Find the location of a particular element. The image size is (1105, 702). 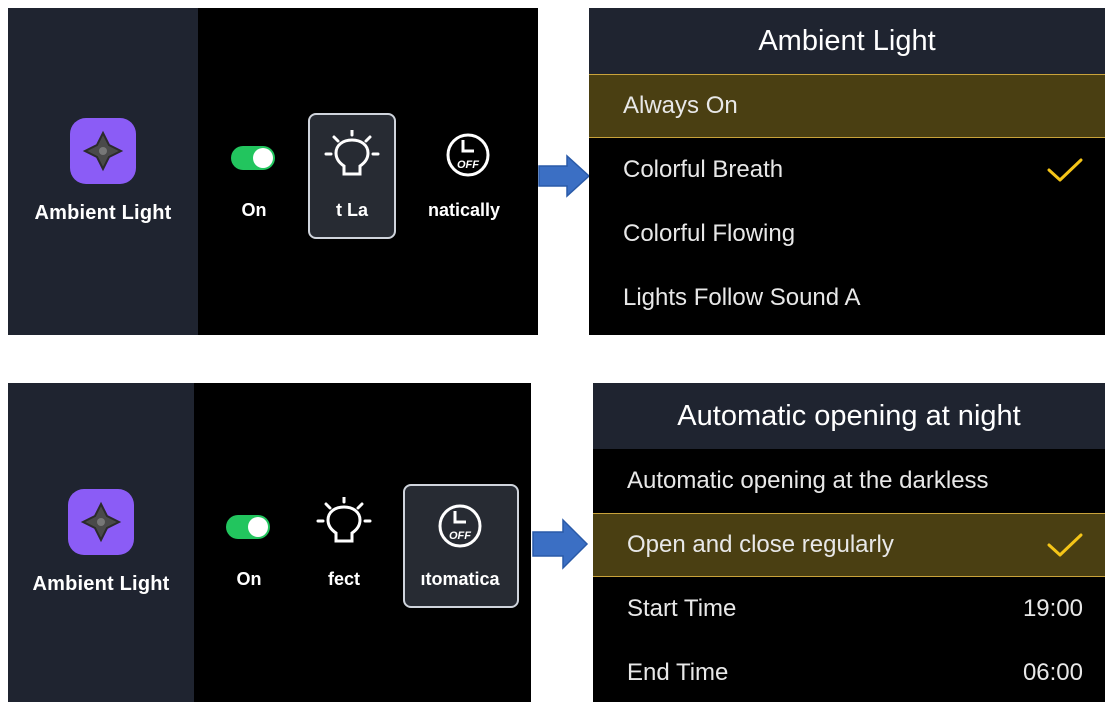

top-sidebar: Ambient Light is located at coordinates (103, 171).